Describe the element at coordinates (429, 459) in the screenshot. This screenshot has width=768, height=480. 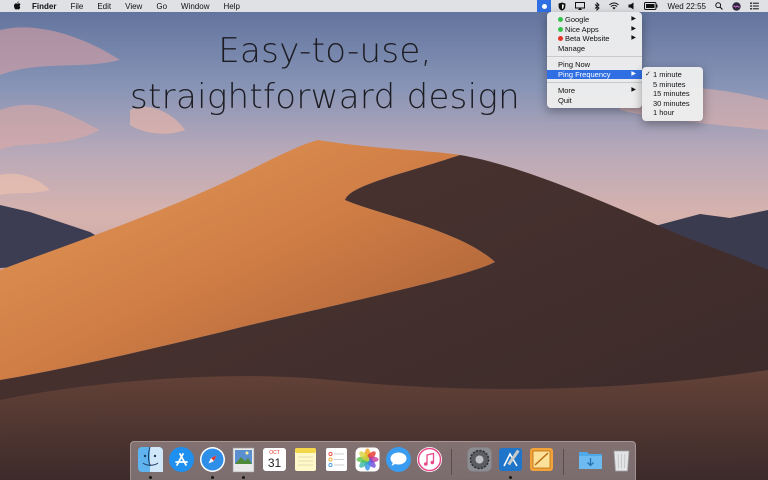
I see `itunes-icon` at that location.